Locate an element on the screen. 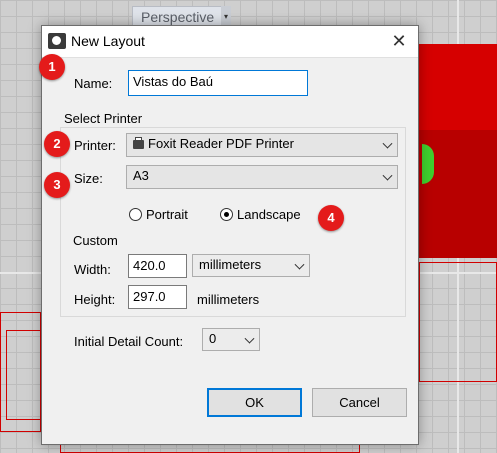  units-select-value: millimeters is located at coordinates (230, 264).